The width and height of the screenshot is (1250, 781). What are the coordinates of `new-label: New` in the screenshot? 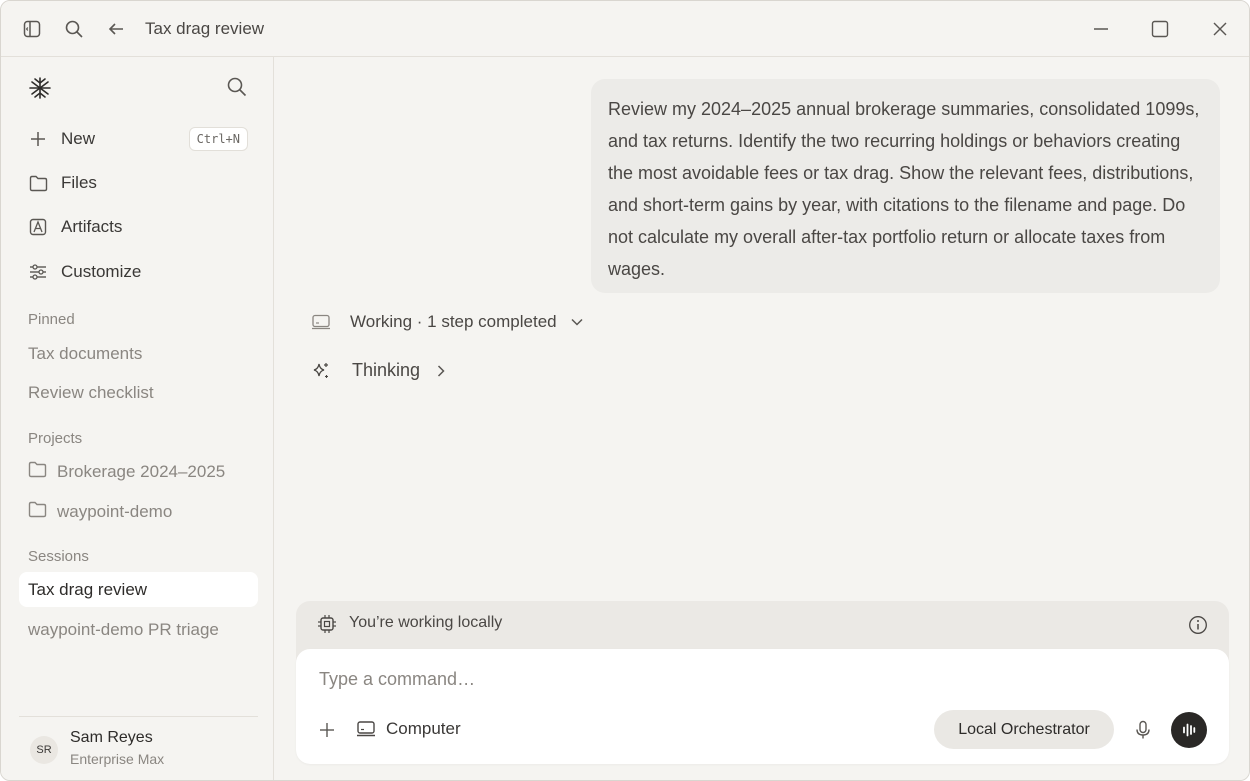 It's located at (78, 138).